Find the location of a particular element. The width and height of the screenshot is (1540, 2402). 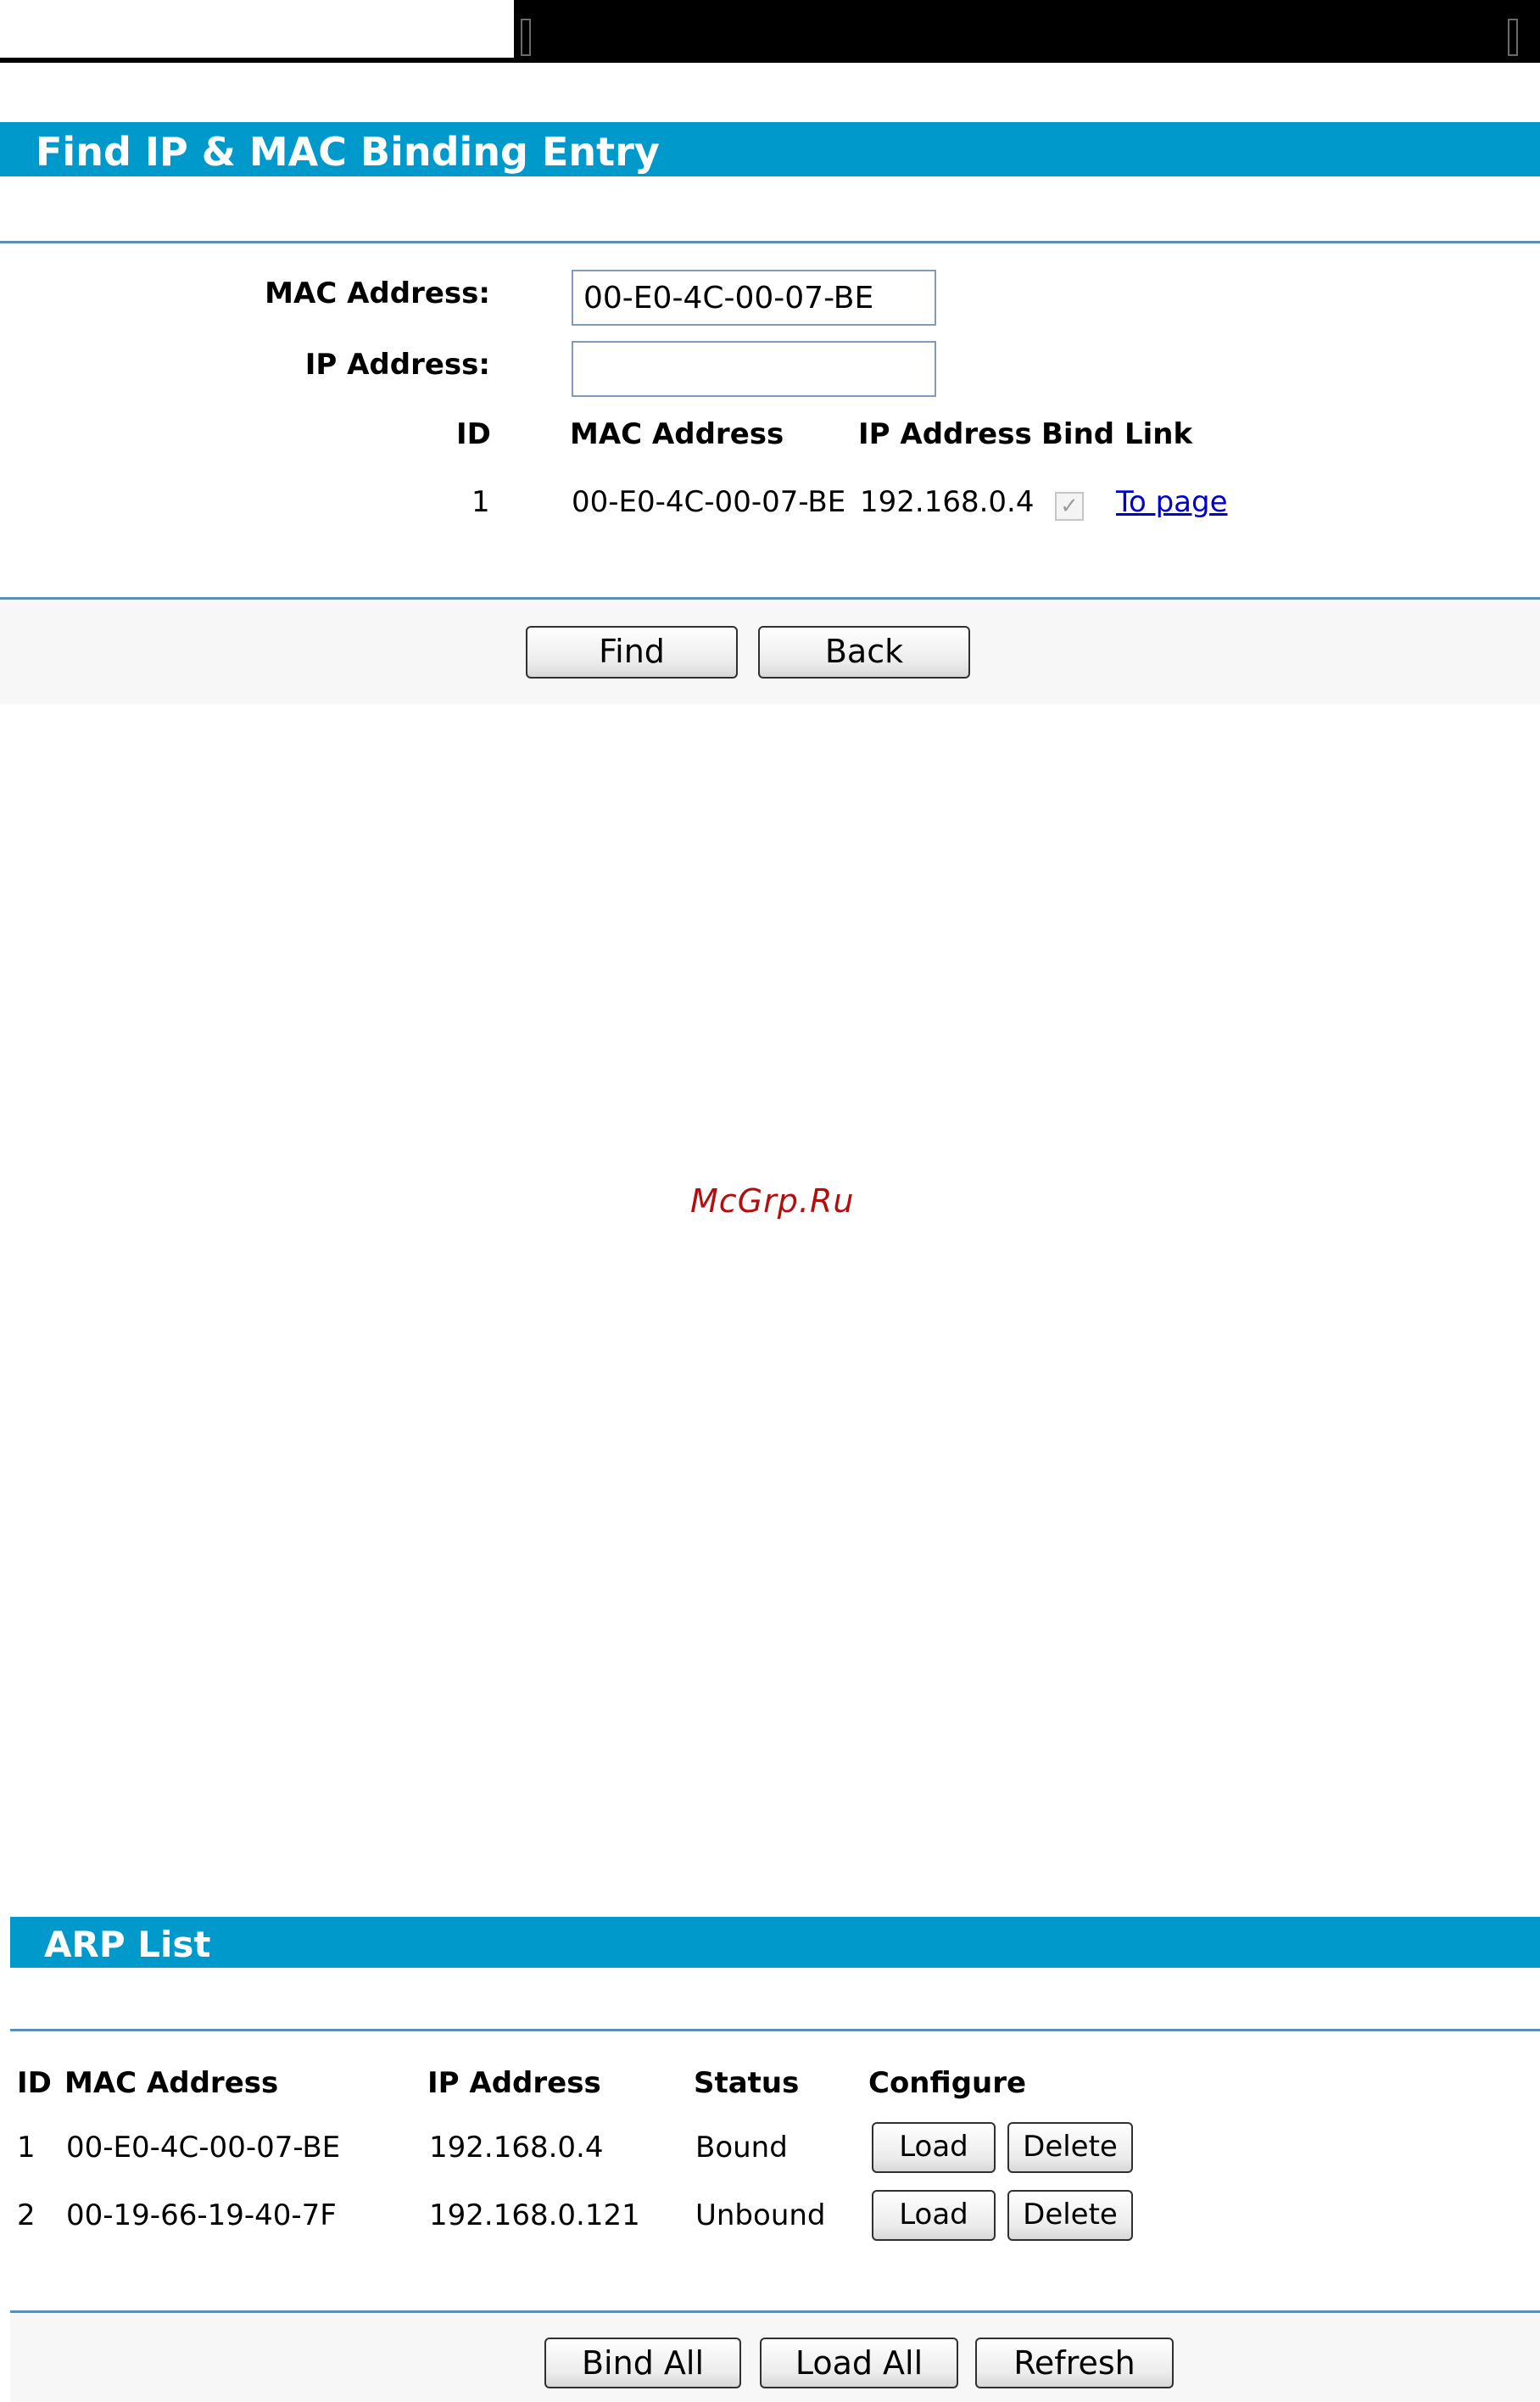

header-underline is located at coordinates (257, 60).